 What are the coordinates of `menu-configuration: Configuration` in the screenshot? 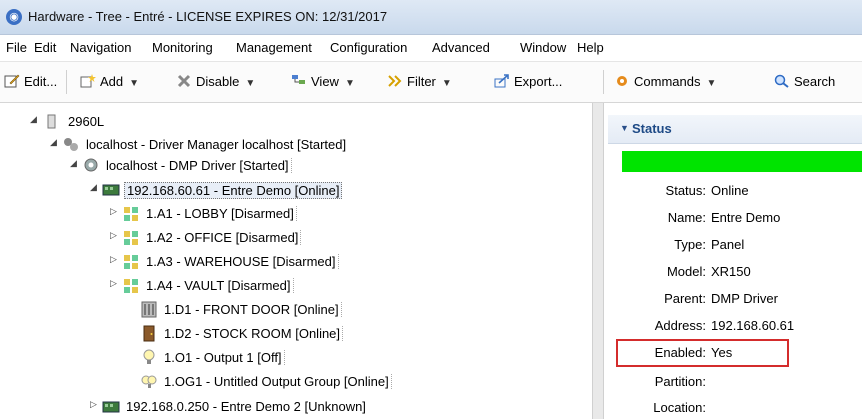 It's located at (368, 47).